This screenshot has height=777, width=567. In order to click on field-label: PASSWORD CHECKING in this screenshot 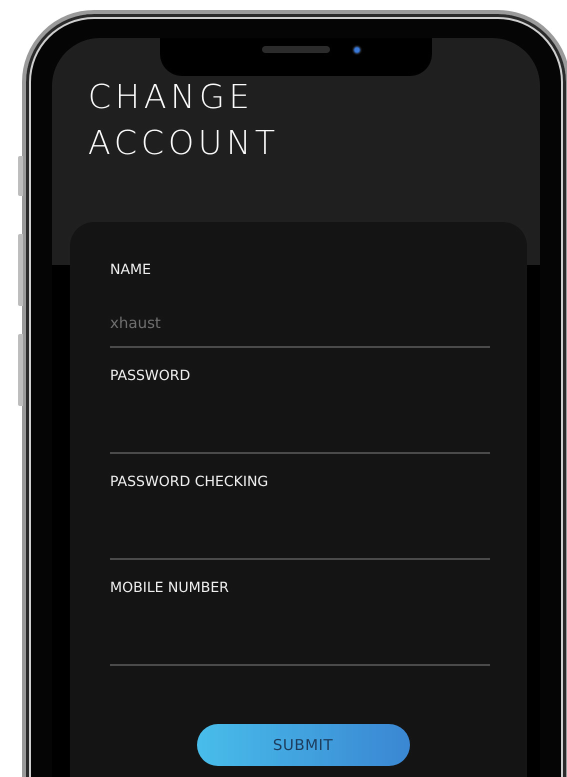, I will do `click(190, 482)`.